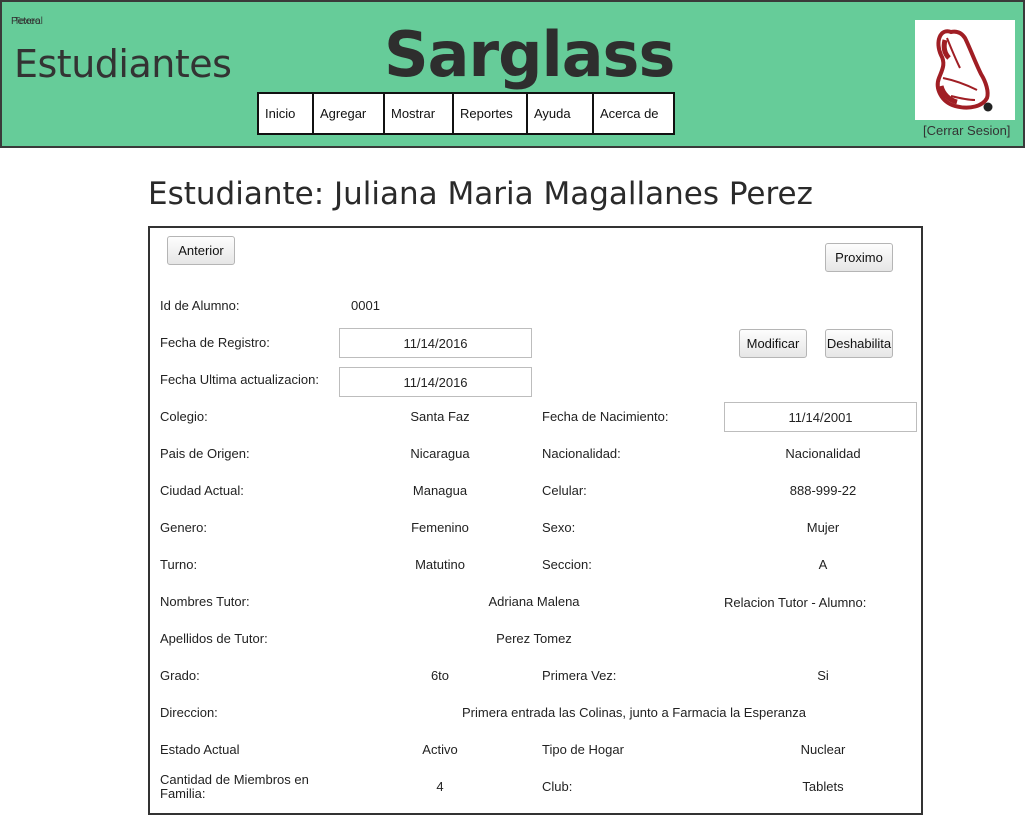  What do you see at coordinates (567, 564) in the screenshot?
I see `label-seccion: Seccion:` at bounding box center [567, 564].